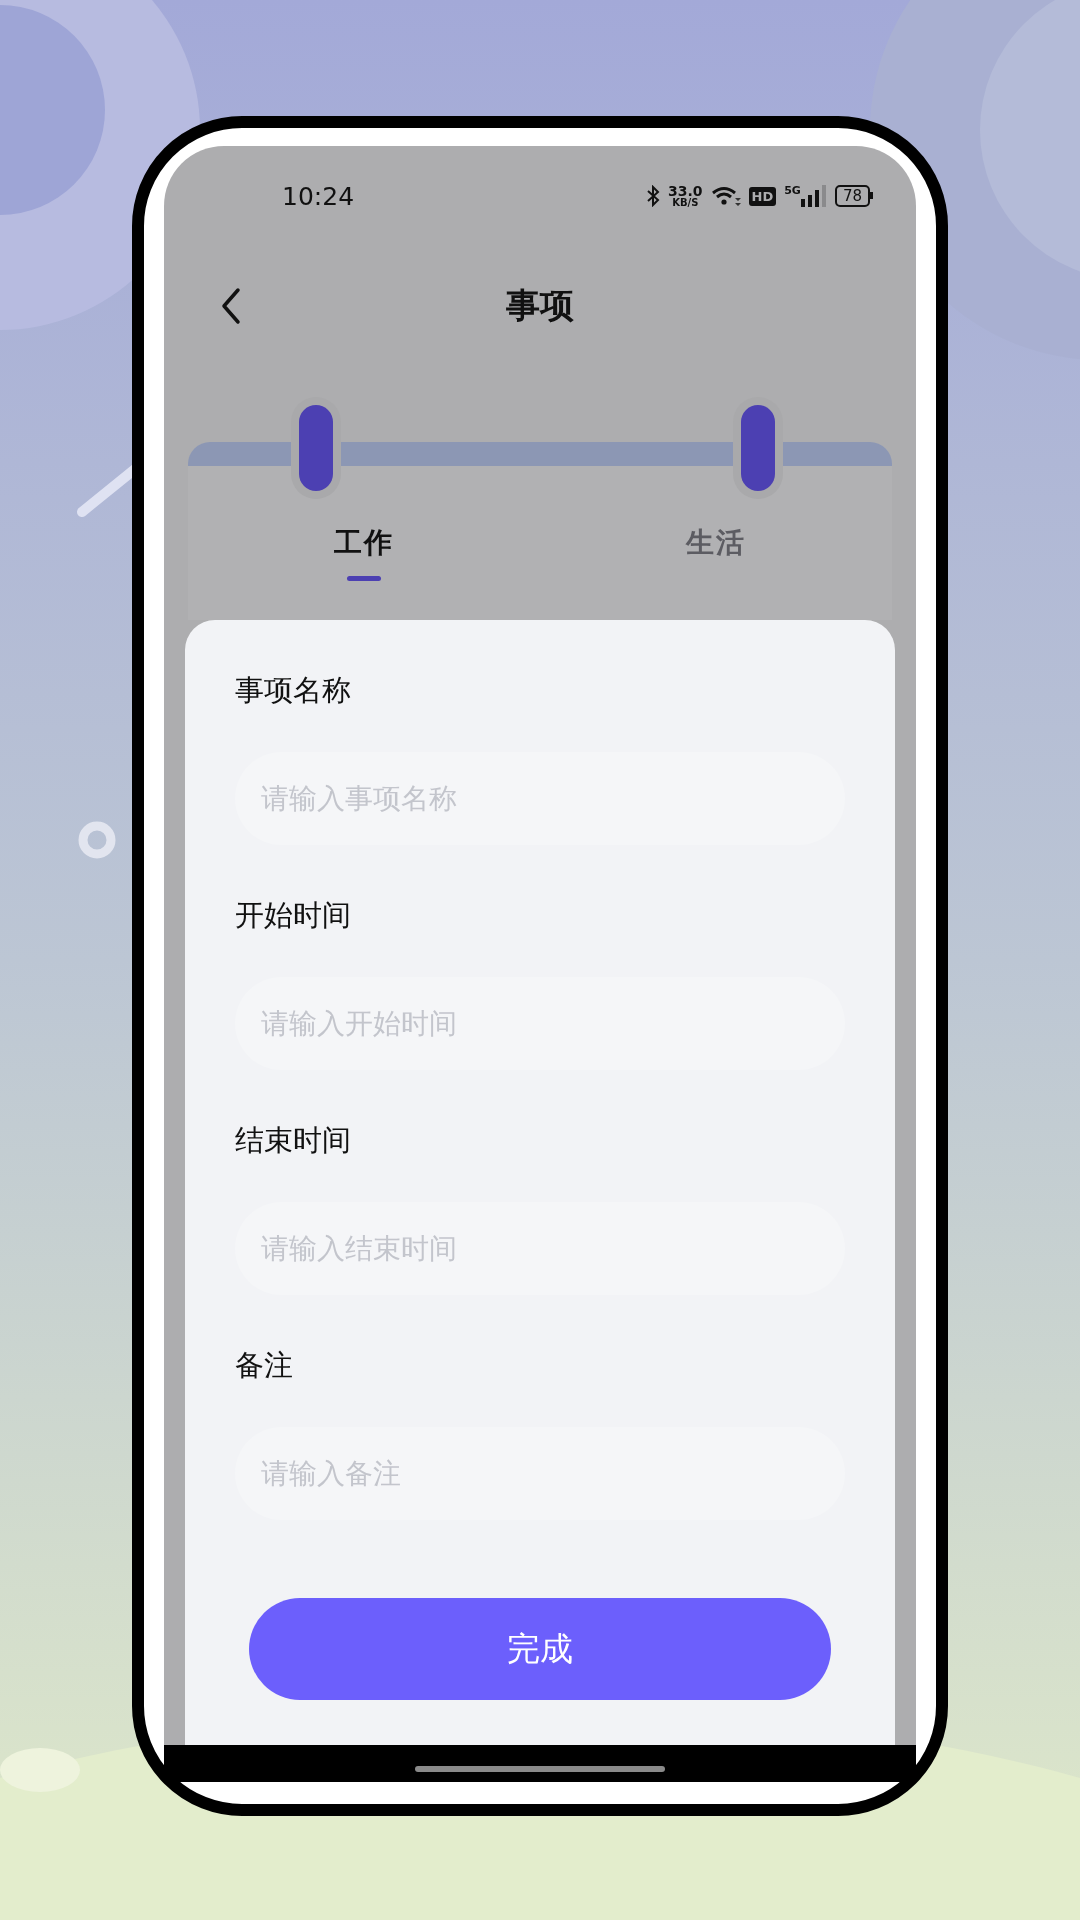  I want to click on page-title: 事项, so click(540, 305).